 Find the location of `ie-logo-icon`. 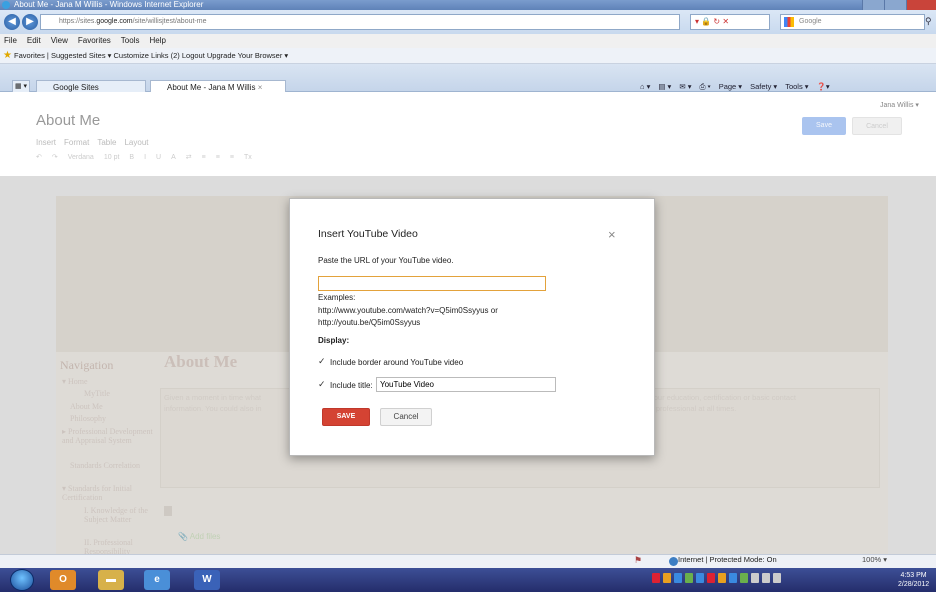

ie-logo-icon is located at coordinates (6, 5).